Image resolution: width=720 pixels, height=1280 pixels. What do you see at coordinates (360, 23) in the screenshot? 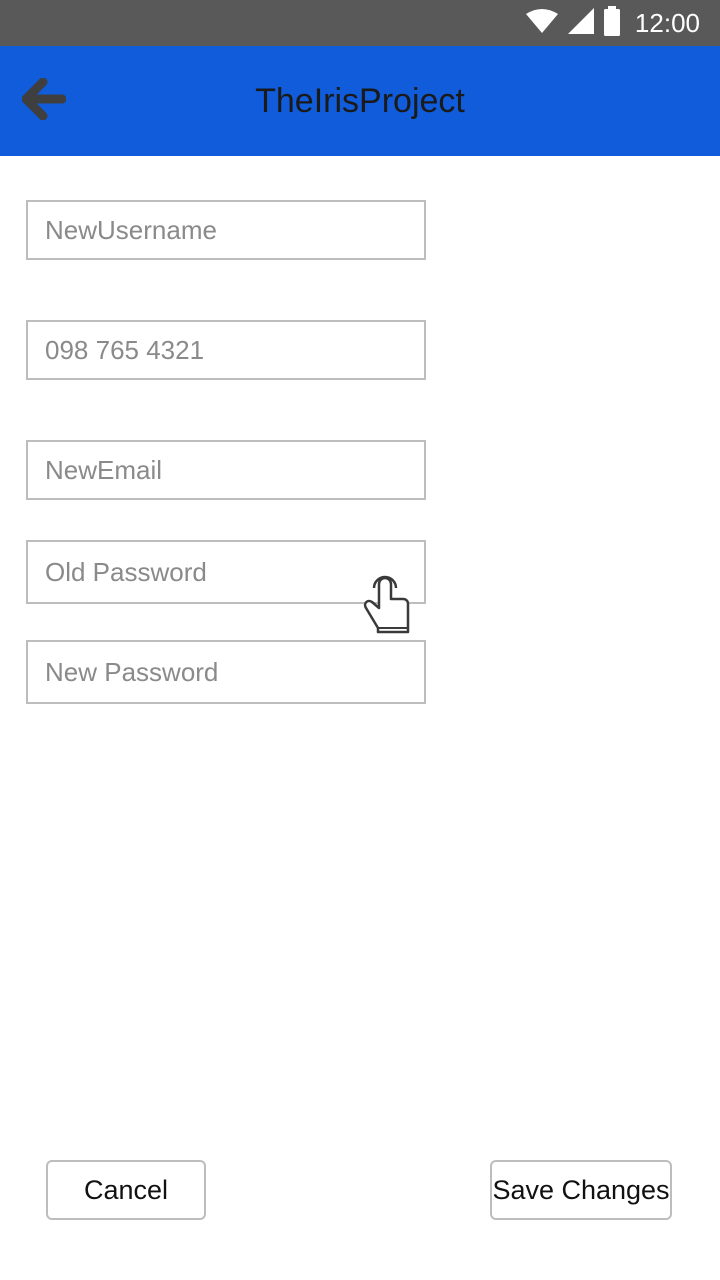
I see `status-bar: 12:00` at bounding box center [360, 23].